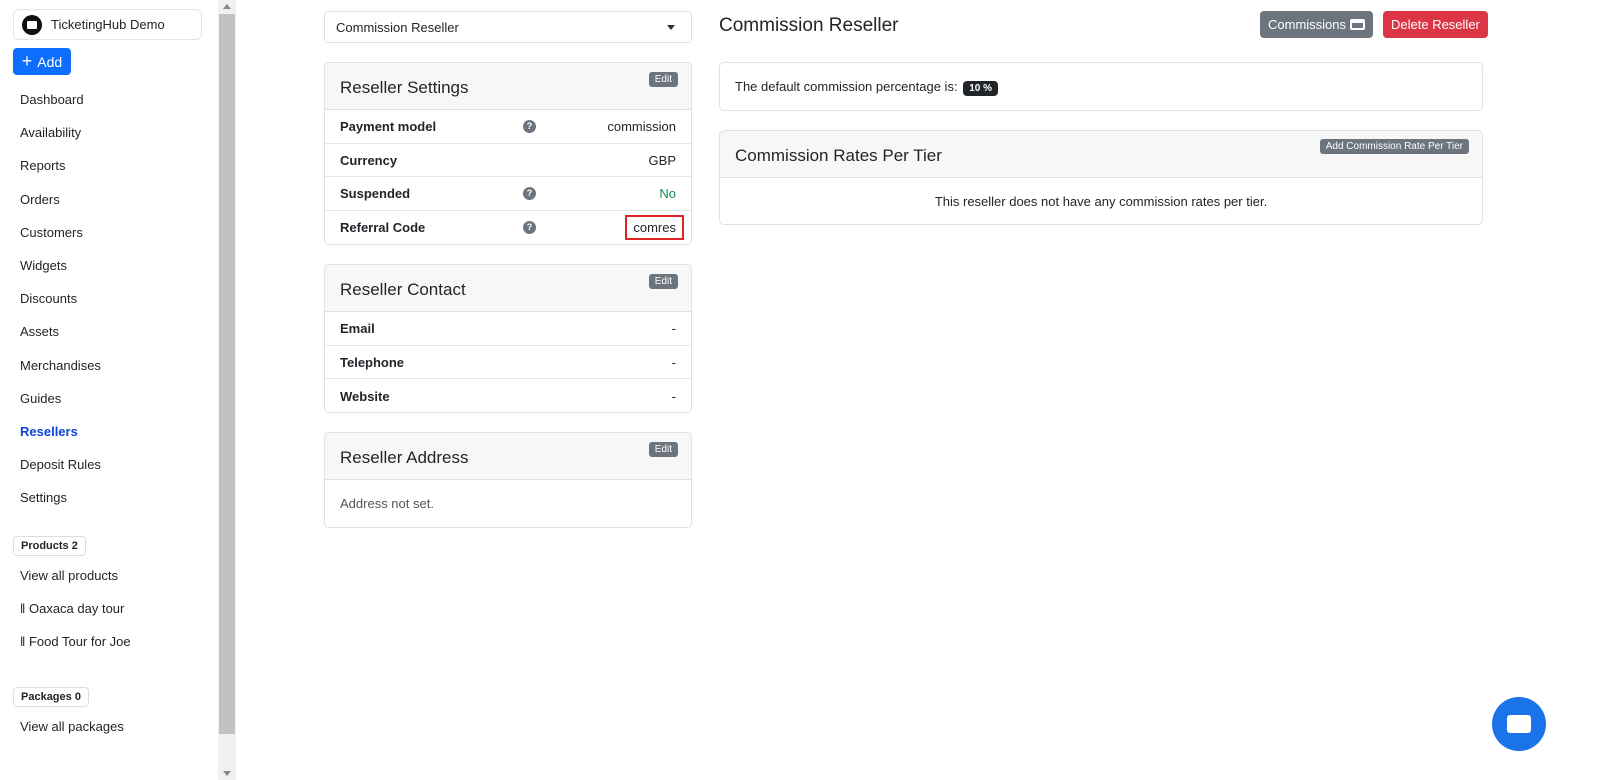 The width and height of the screenshot is (1600, 780). What do you see at coordinates (809, 25) in the screenshot?
I see `page-title: Commission Reseller` at bounding box center [809, 25].